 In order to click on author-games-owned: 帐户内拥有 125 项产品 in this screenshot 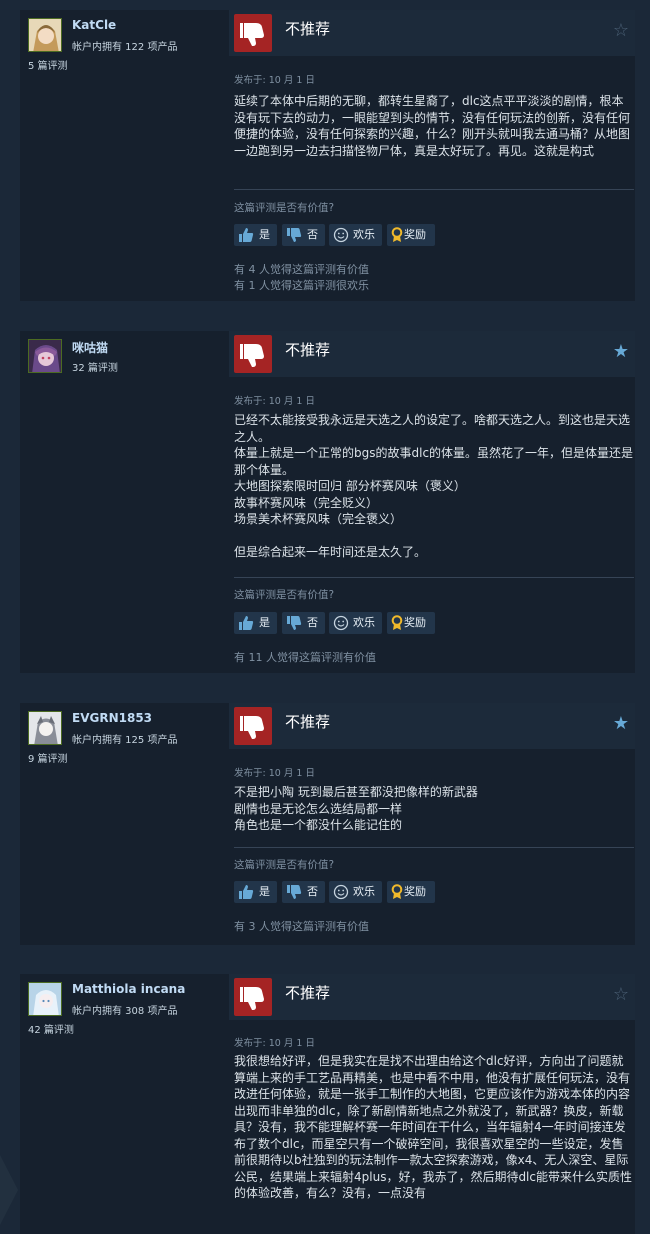, I will do `click(124, 738)`.